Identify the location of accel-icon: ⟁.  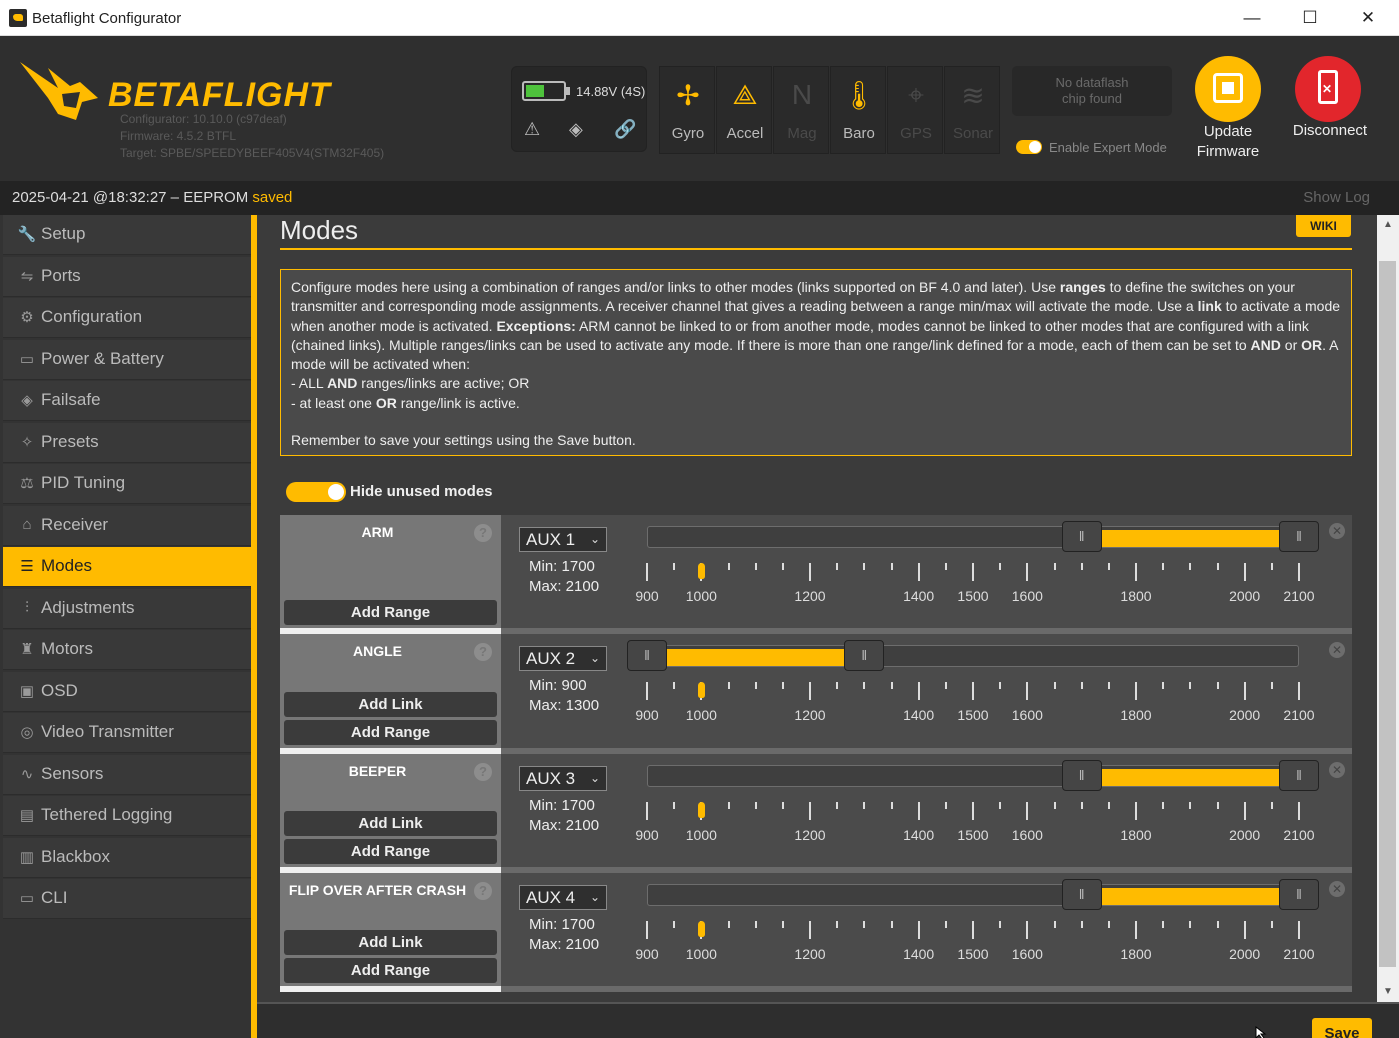
(745, 94).